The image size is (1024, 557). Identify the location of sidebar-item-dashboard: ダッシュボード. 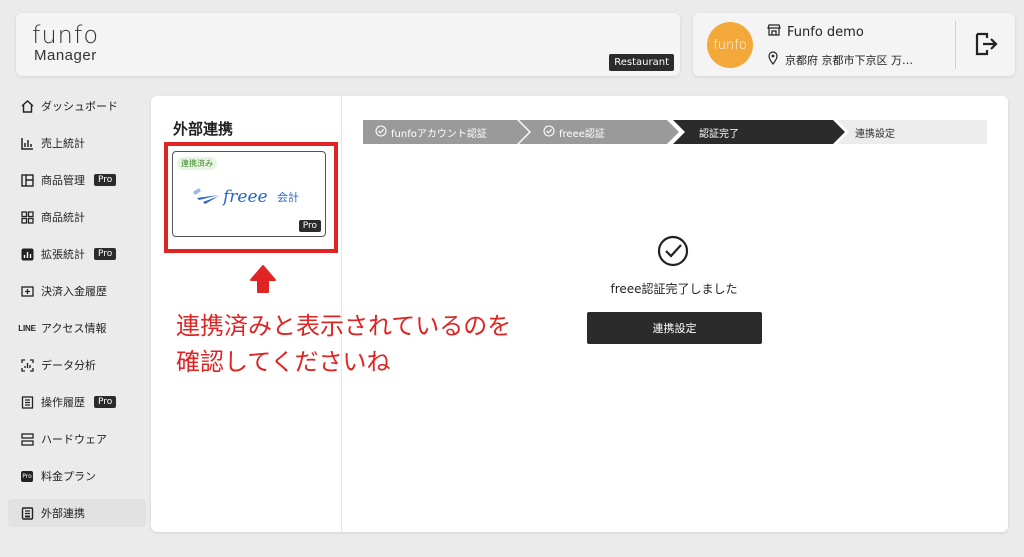
(77, 106).